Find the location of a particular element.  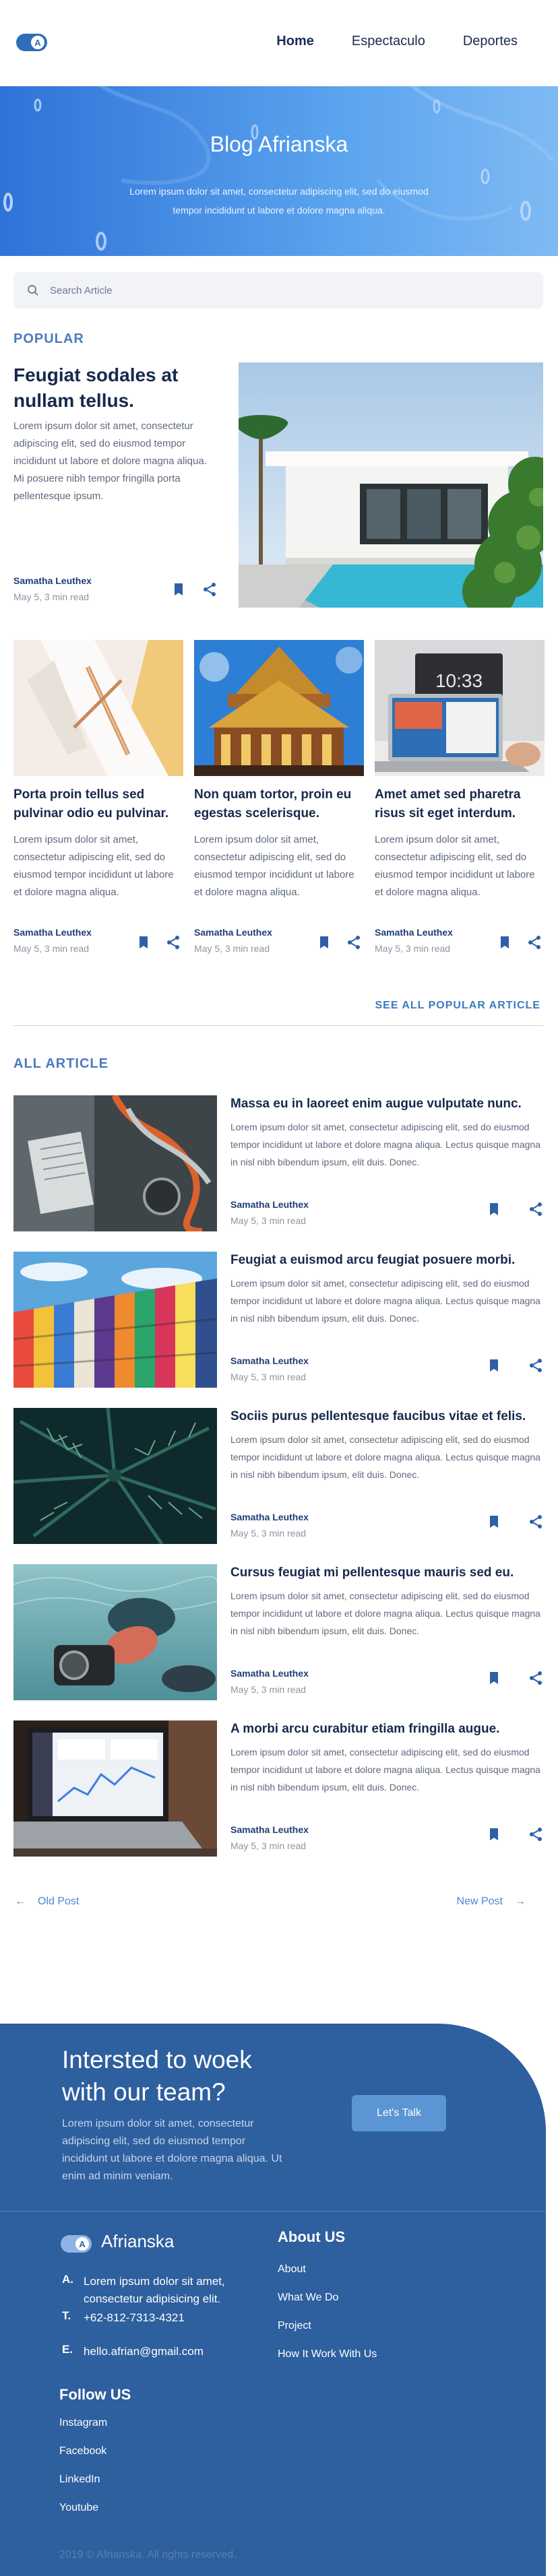

featured-author-block: Samatha Leuthex May 5, 3 min read is located at coordinates (52, 589).